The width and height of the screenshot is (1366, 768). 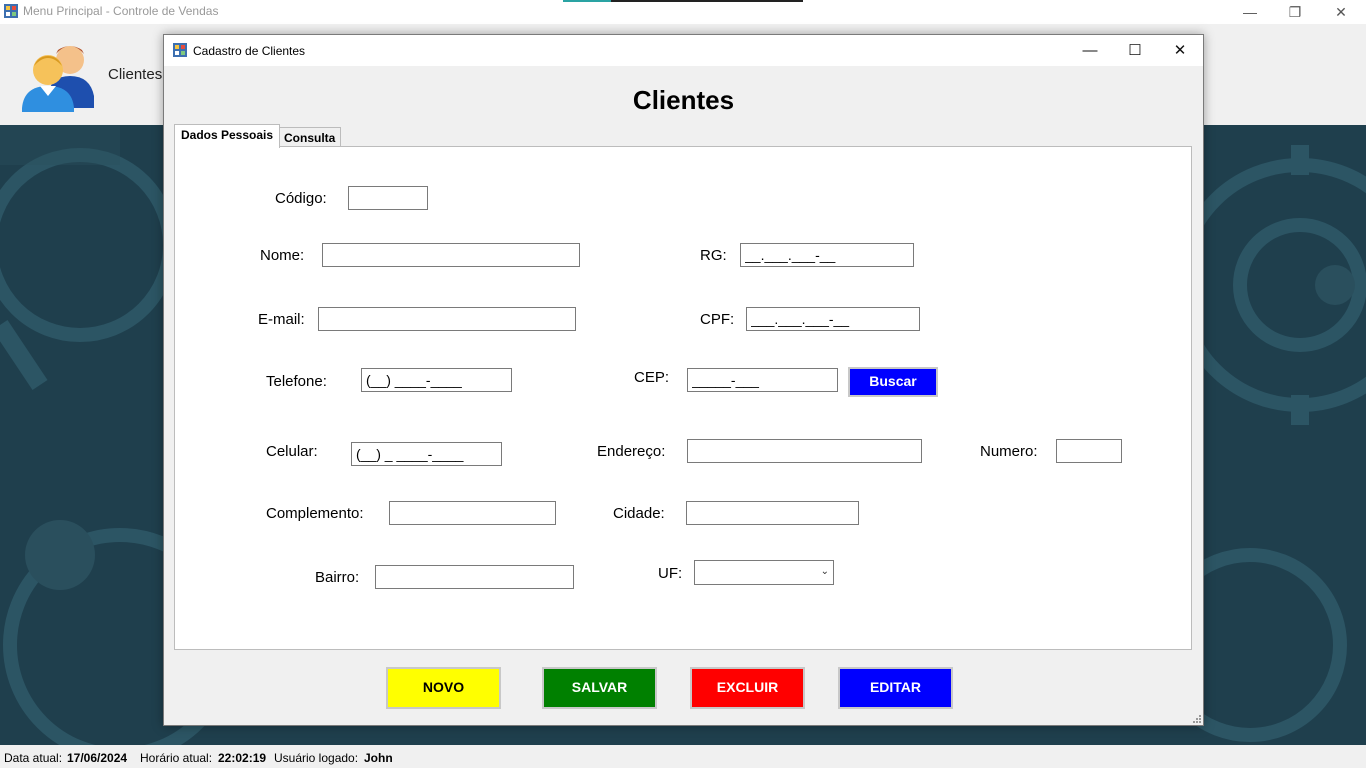 What do you see at coordinates (426, 454) in the screenshot?
I see `celular-field` at bounding box center [426, 454].